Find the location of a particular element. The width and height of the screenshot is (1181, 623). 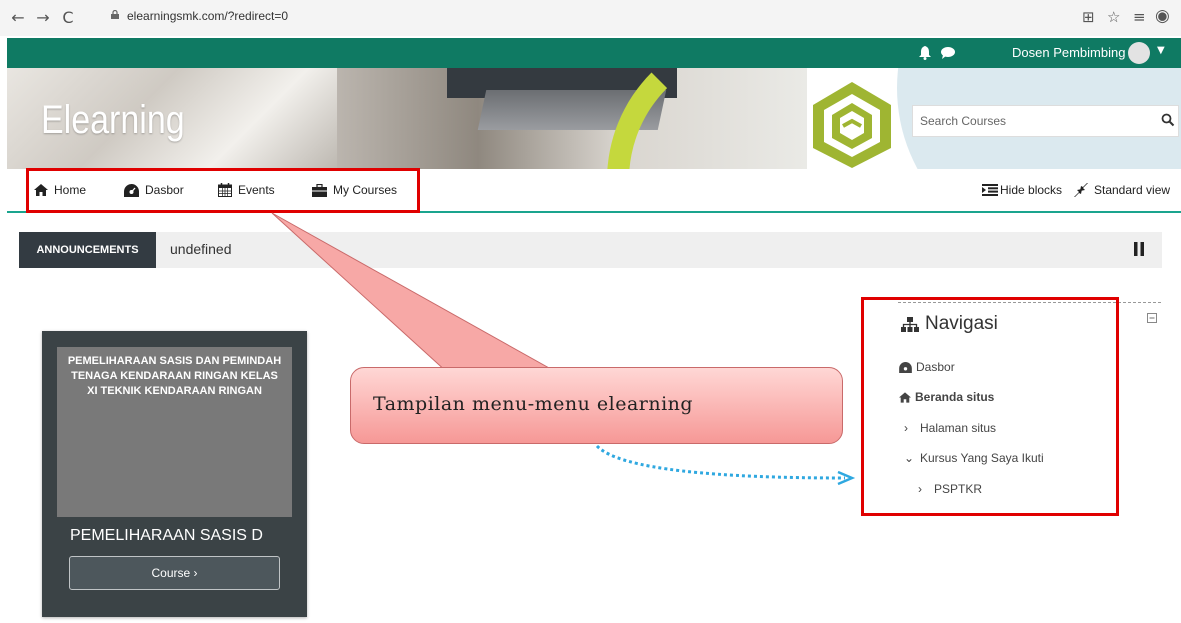

callout-text: Tampilan menu-menu elearning is located at coordinates (533, 404).